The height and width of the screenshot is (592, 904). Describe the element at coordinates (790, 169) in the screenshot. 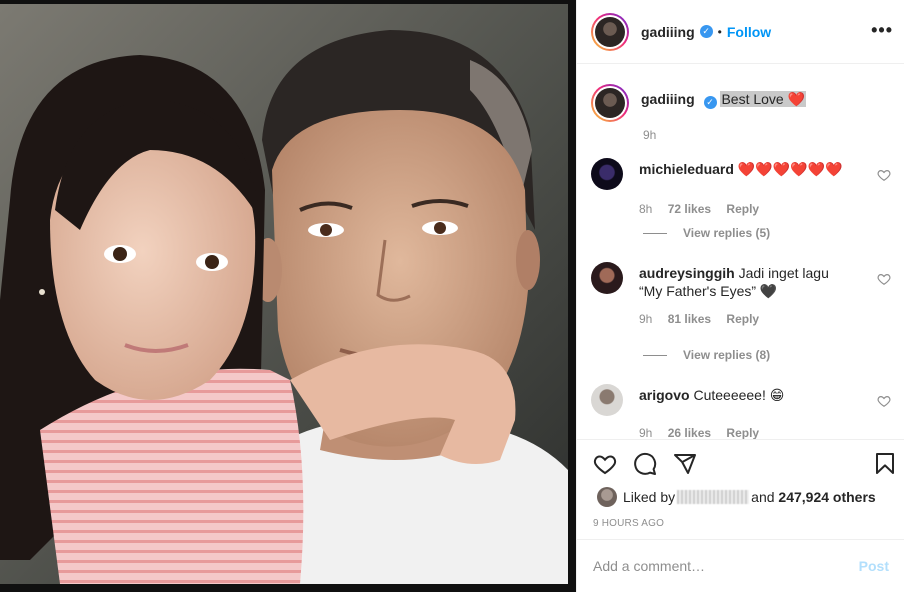

I see `comment-hearts-emoji: ❤️❤️❤️❤️❤️❤️` at that location.